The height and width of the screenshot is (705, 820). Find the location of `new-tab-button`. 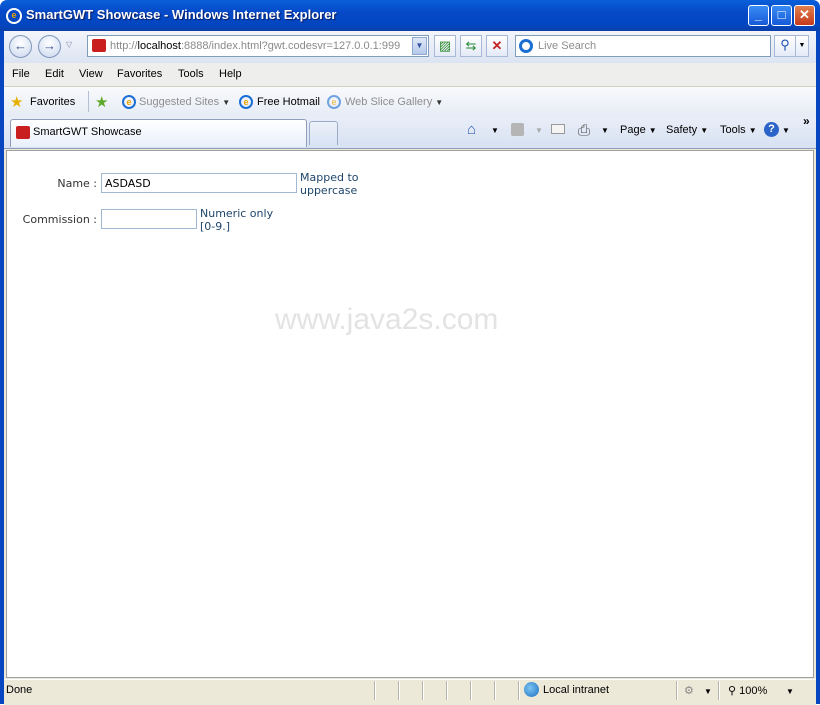

new-tab-button is located at coordinates (323, 133).